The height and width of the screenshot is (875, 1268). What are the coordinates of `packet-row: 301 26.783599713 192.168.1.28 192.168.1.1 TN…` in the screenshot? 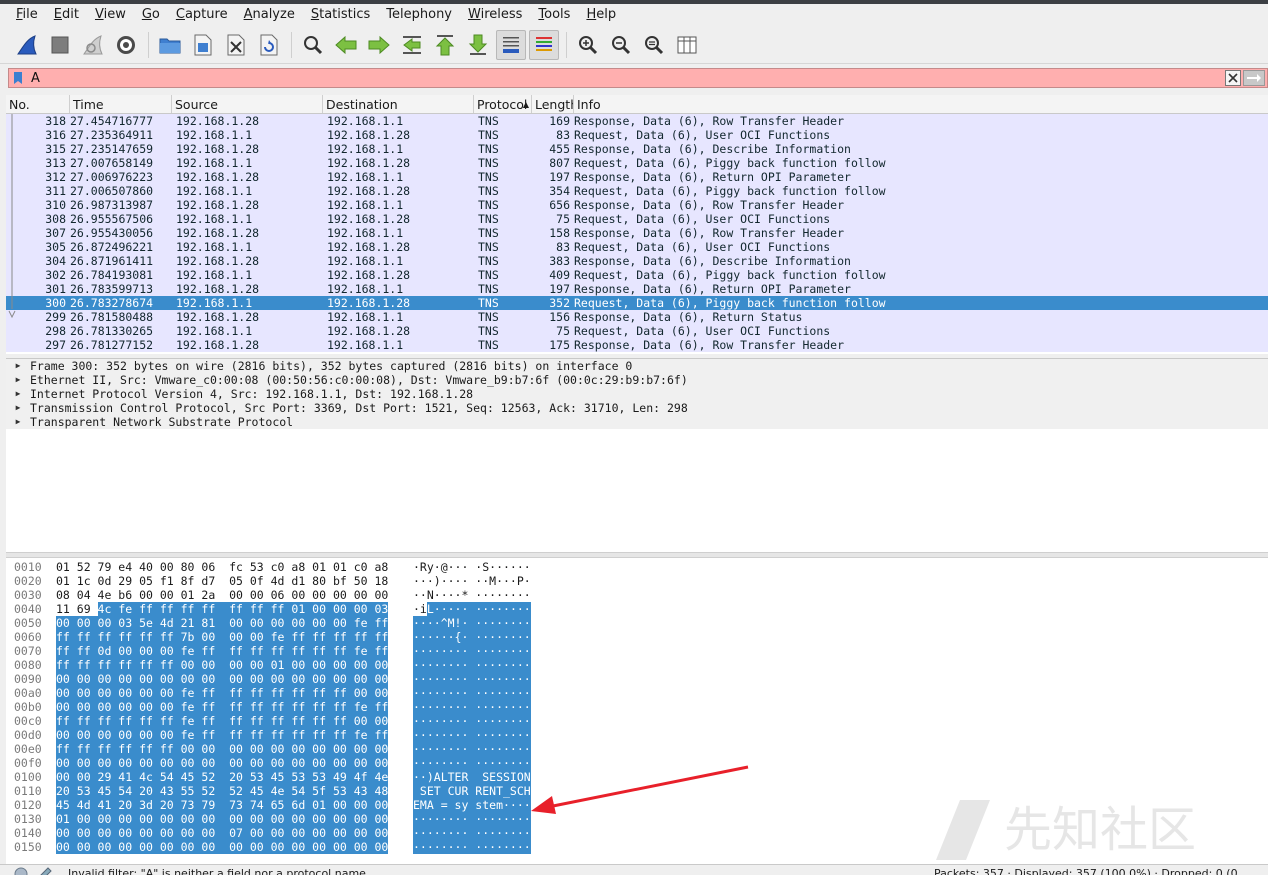 It's located at (637, 289).